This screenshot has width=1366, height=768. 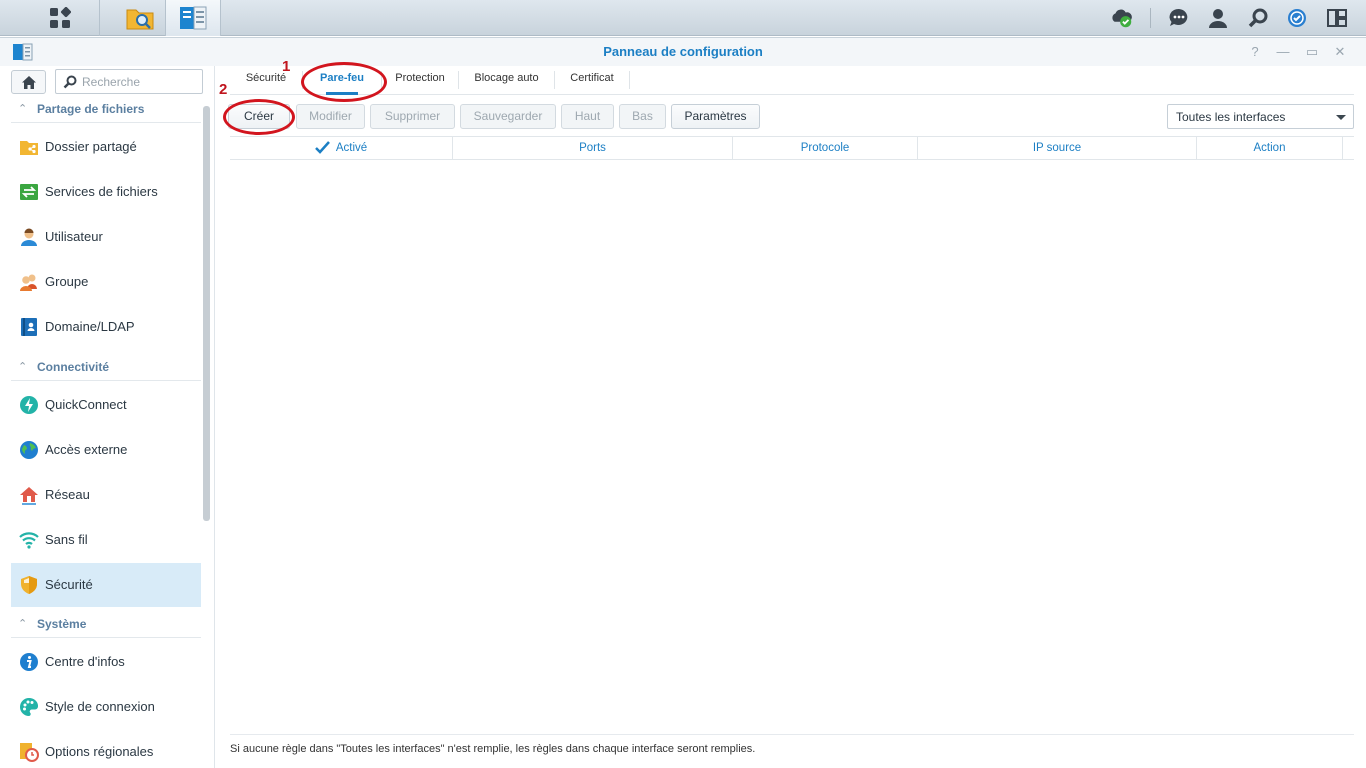 What do you see at coordinates (29, 662) in the screenshot?
I see `info-icon` at bounding box center [29, 662].